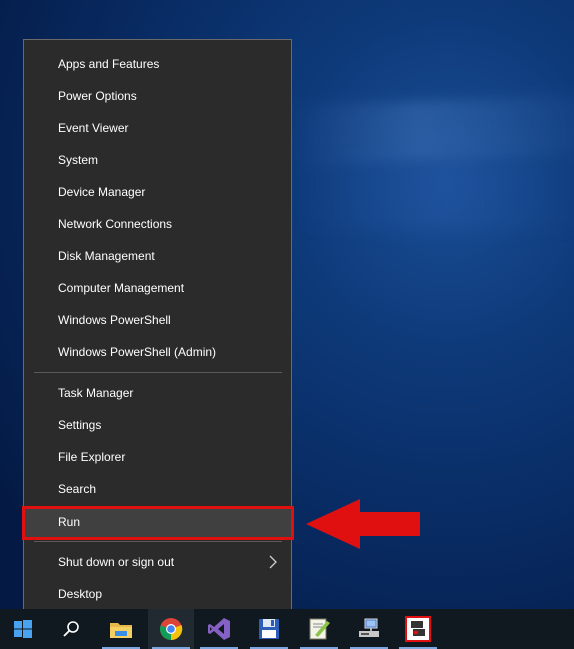  I want to click on visual-studio-icon, so click(219, 629).